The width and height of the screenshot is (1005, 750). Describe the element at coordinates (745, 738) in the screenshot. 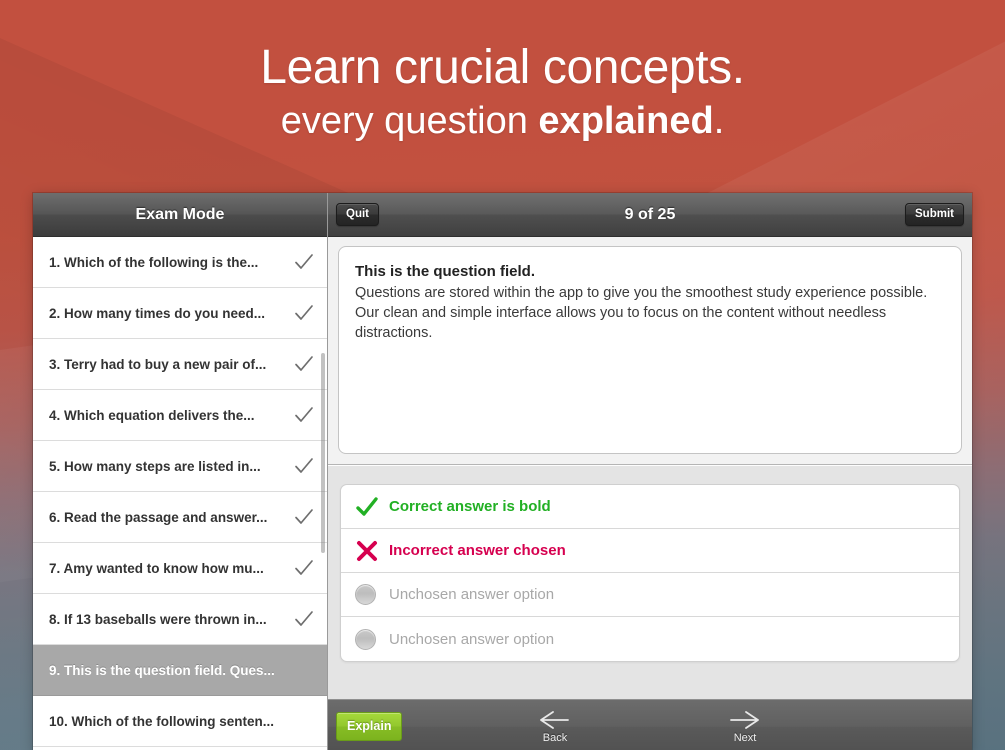

I see `next-button-label: Next` at that location.